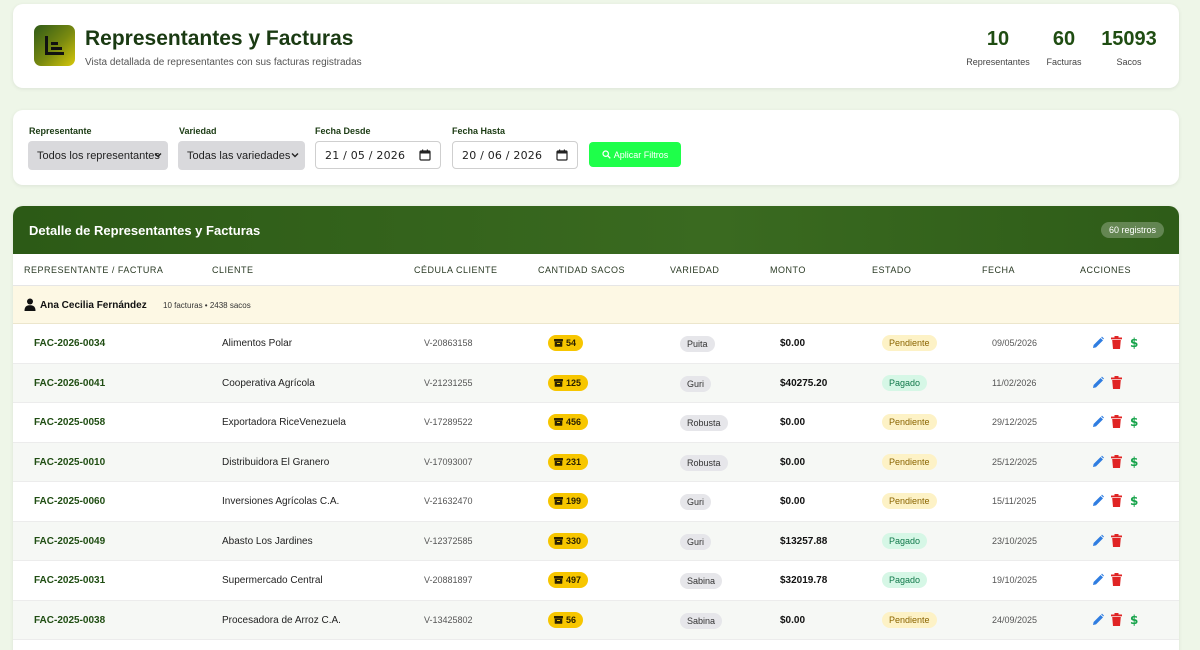 The height and width of the screenshot is (650, 1200). I want to click on variedad-label: Variedad, so click(198, 131).